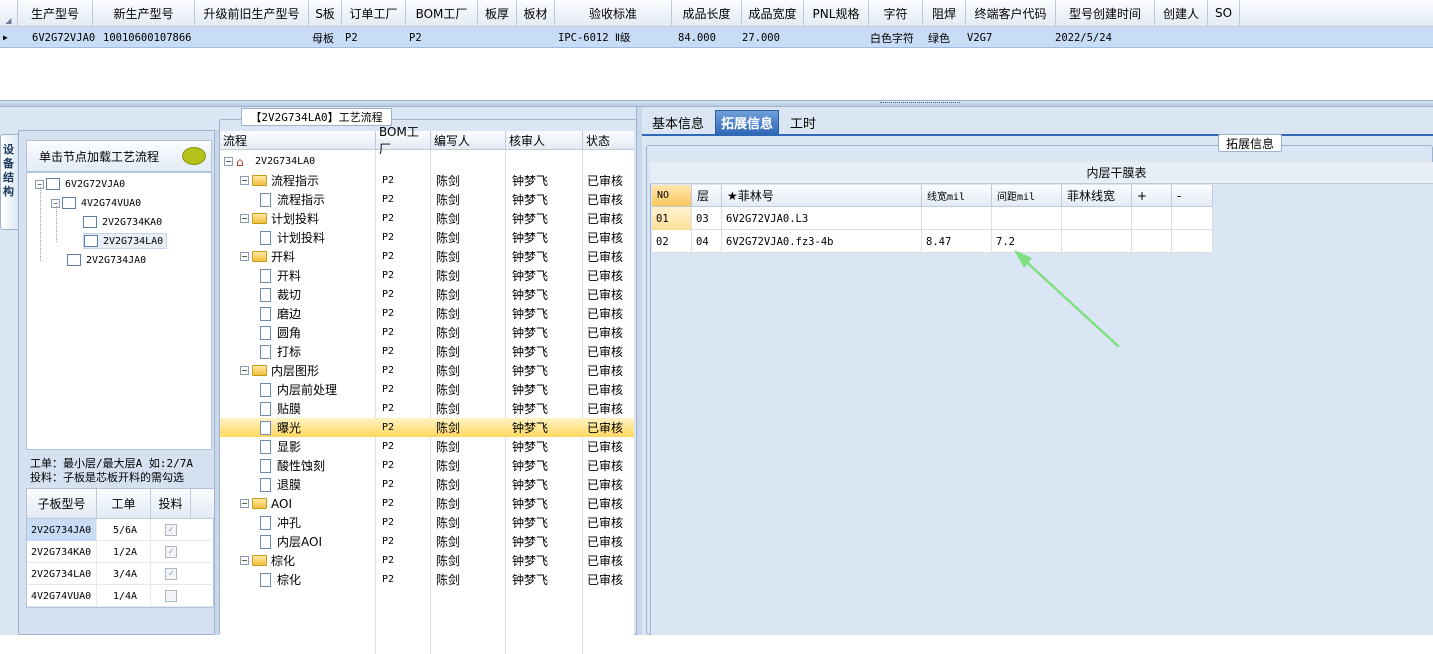 The width and height of the screenshot is (1433, 654). Describe the element at coordinates (427, 180) in the screenshot. I see `process-row: − 流程指示 P2 陈剑 钟梦飞 已审核` at that location.